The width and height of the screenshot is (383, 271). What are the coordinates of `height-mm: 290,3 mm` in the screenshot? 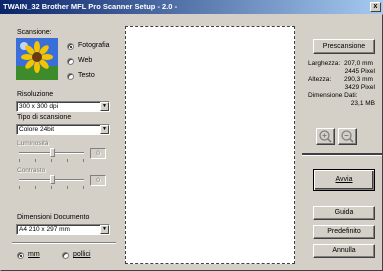 It's located at (358, 79).